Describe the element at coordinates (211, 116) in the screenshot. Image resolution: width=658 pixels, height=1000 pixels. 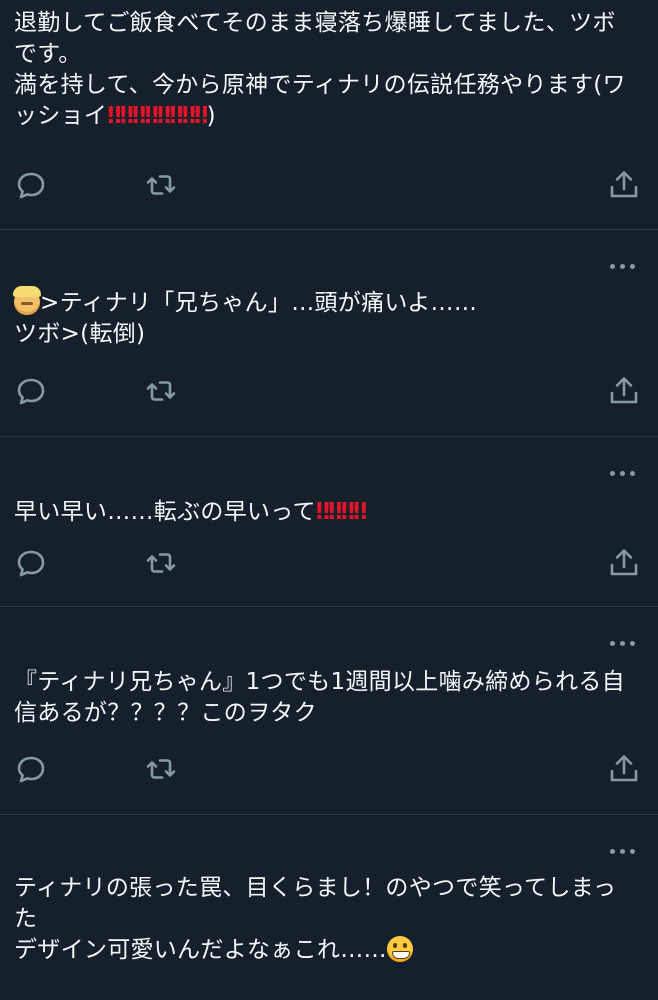
I see `tweet-1-close-paren: )` at that location.